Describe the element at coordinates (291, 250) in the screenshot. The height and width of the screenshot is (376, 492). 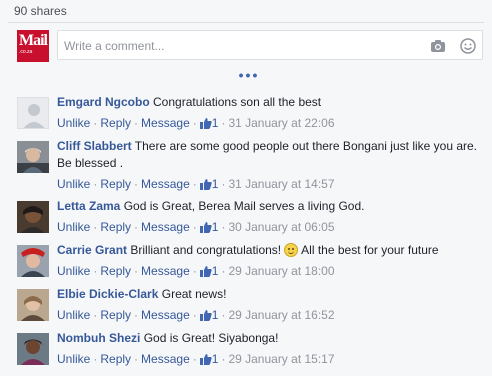
I see `smile-emoji-icon` at that location.